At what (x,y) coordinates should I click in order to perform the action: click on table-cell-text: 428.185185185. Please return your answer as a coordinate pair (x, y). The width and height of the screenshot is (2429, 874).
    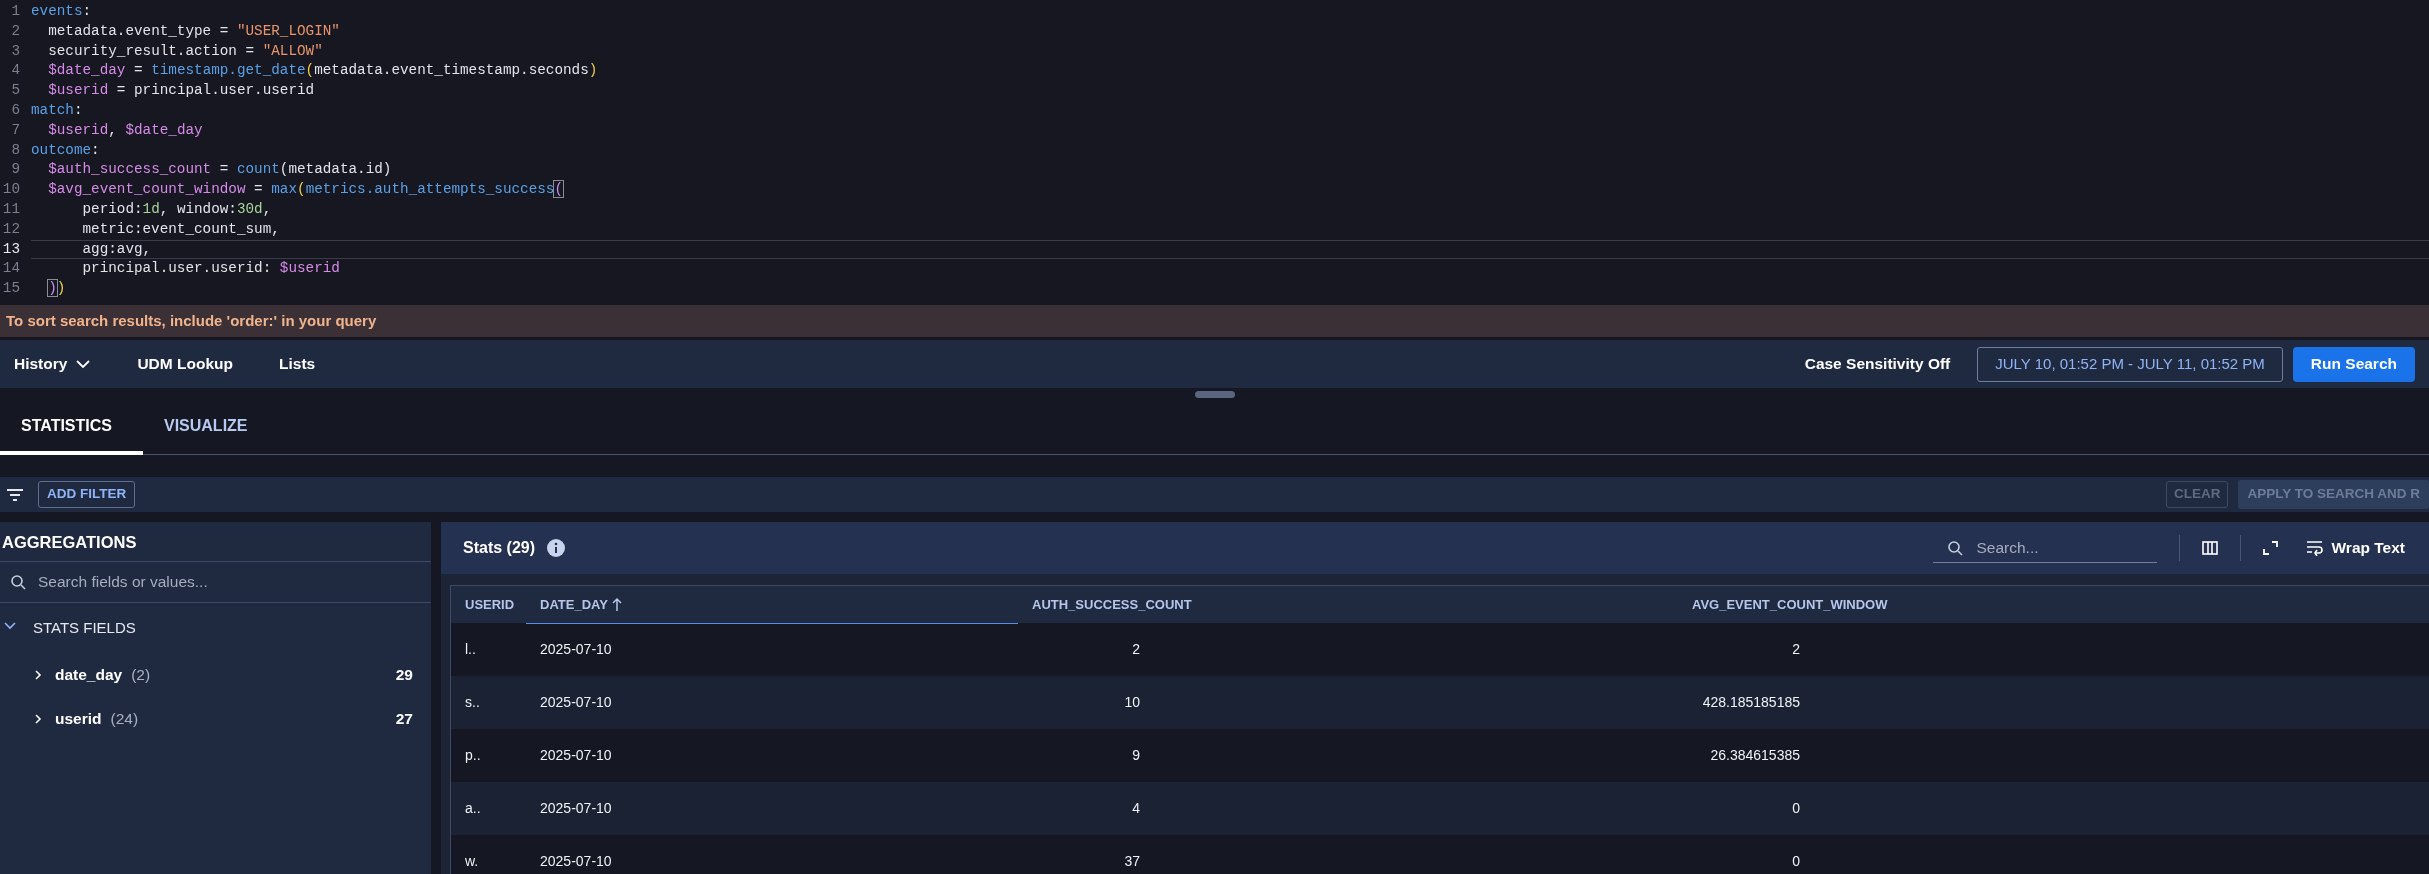
    Looking at the image, I should click on (1750, 702).